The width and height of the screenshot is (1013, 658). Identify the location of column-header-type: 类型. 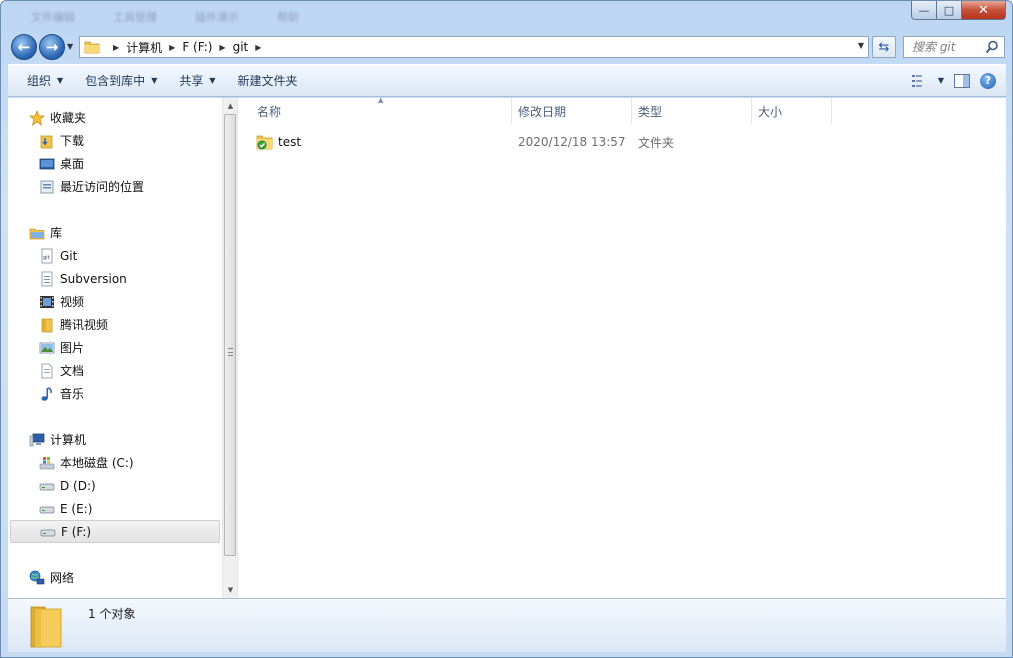
(692, 111).